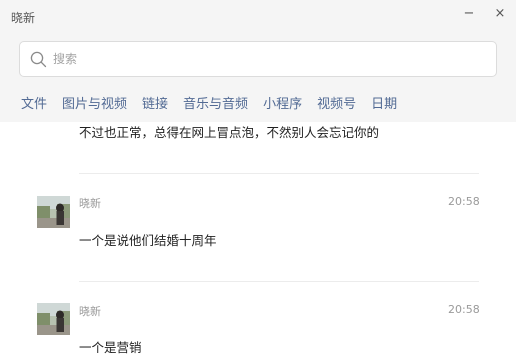 This screenshot has height=361, width=516. I want to click on message-text: 一个是说他们结婚十周年, so click(148, 240).